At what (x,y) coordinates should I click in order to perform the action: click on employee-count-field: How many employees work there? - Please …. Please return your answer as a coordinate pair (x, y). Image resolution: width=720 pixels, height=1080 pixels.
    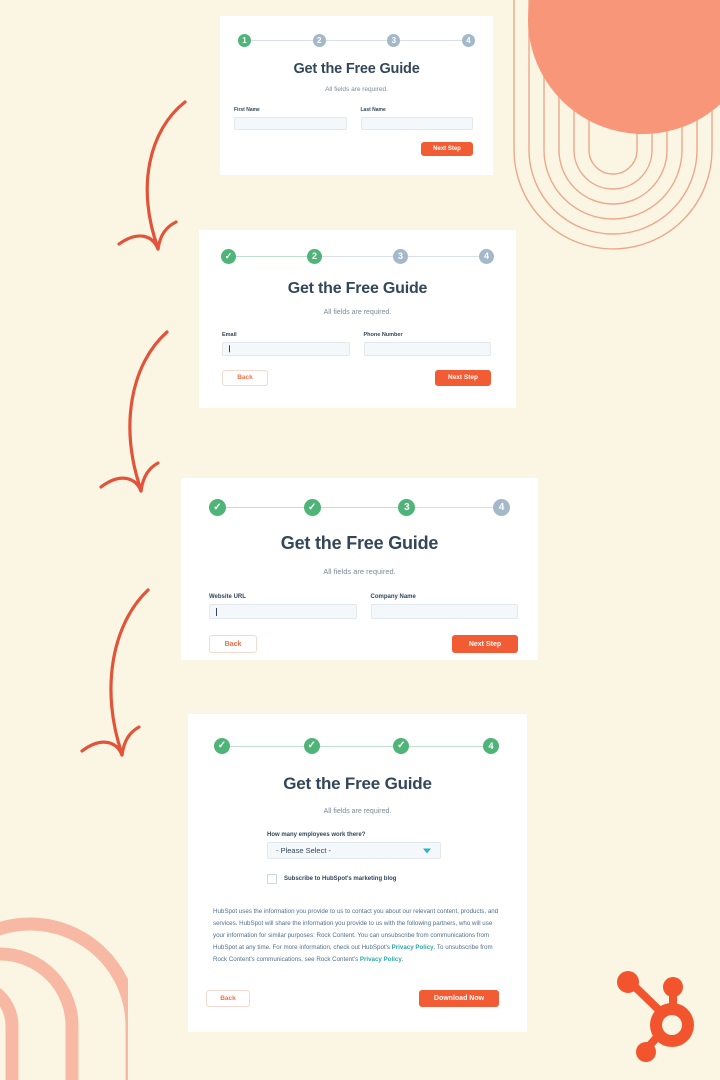
    Looking at the image, I should click on (354, 845).